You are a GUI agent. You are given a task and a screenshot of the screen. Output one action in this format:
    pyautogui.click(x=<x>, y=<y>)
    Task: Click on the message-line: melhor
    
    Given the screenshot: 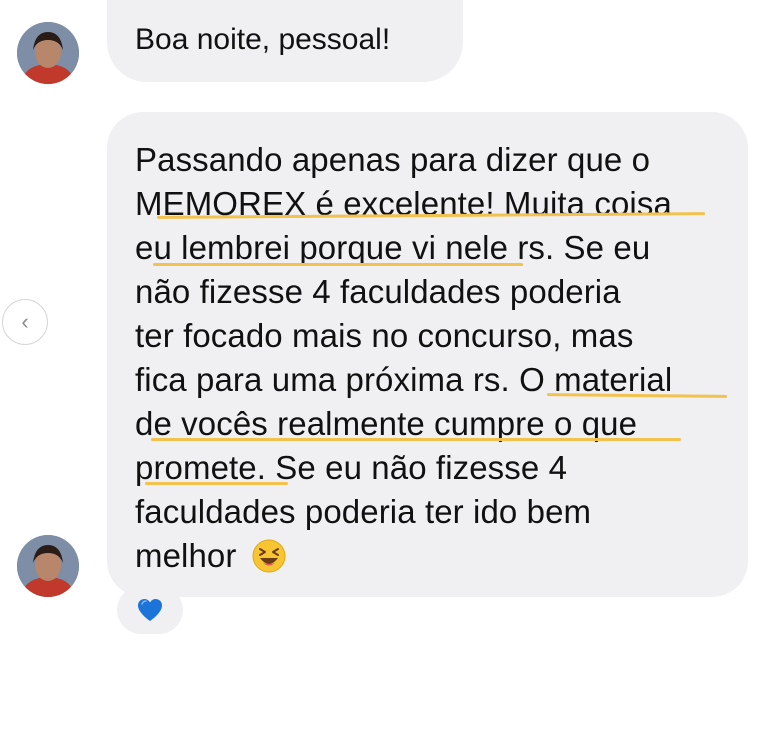 What is the action you would take?
    pyautogui.click(x=186, y=555)
    